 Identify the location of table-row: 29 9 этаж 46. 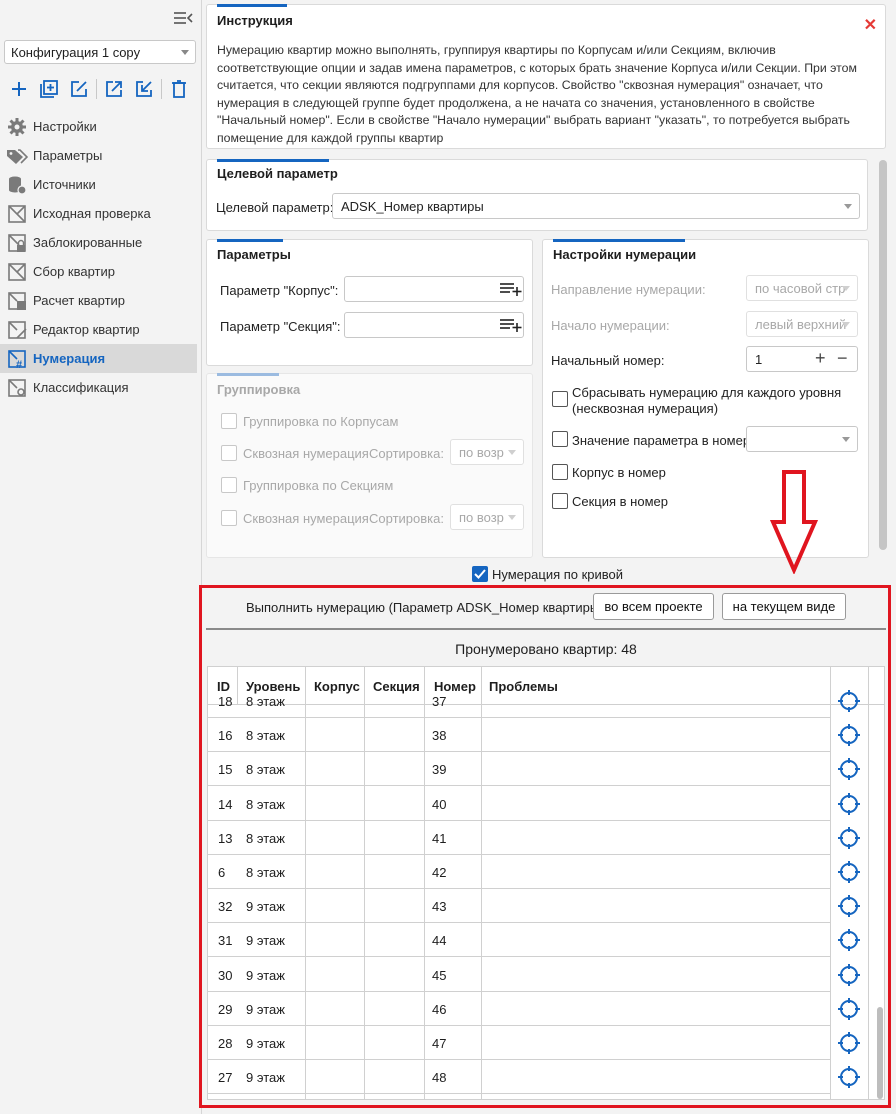
(519, 1009).